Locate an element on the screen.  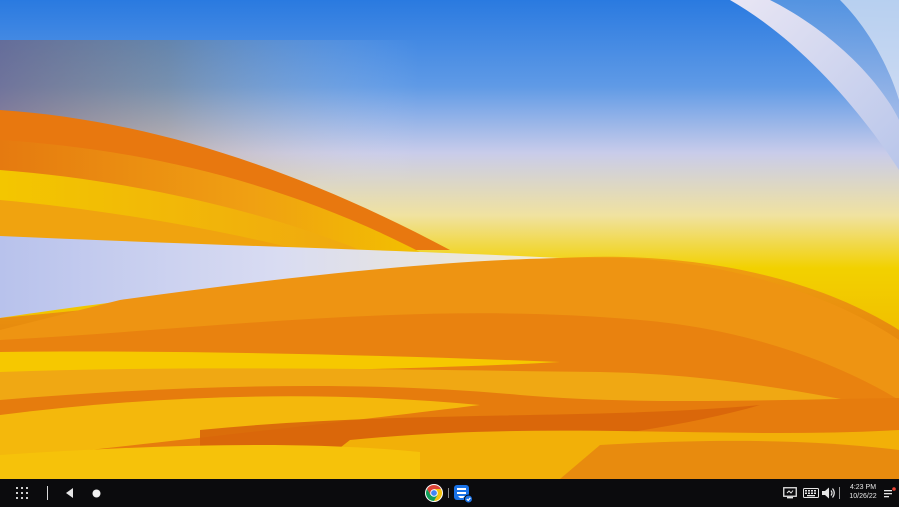
launcher-grid-icon is located at coordinates (22, 493).